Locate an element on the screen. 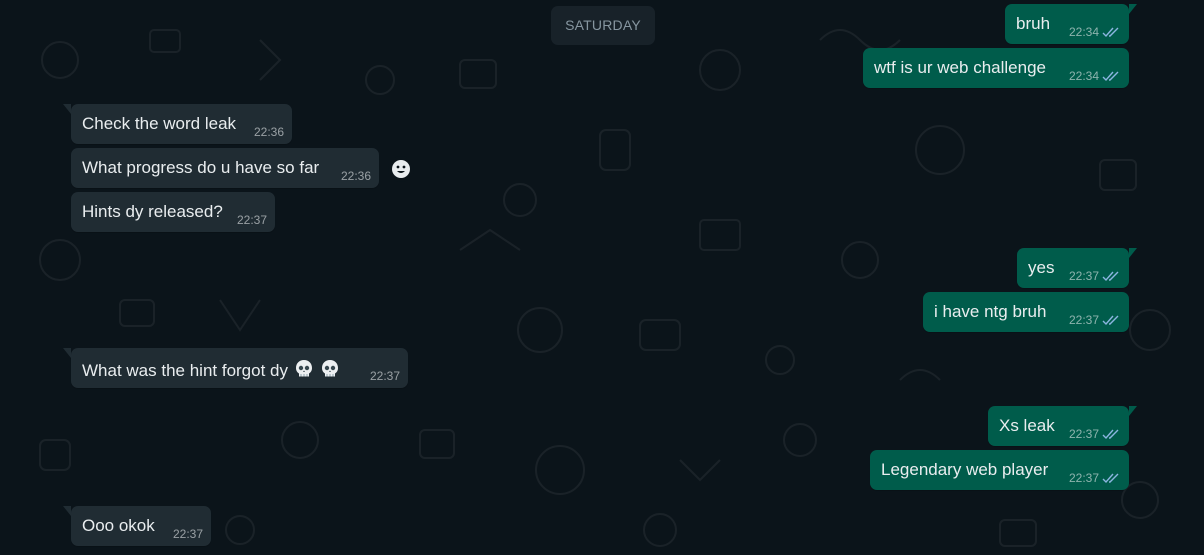 The height and width of the screenshot is (555, 1204). message-outgoing: bruh 22:34 is located at coordinates (1071, 24).